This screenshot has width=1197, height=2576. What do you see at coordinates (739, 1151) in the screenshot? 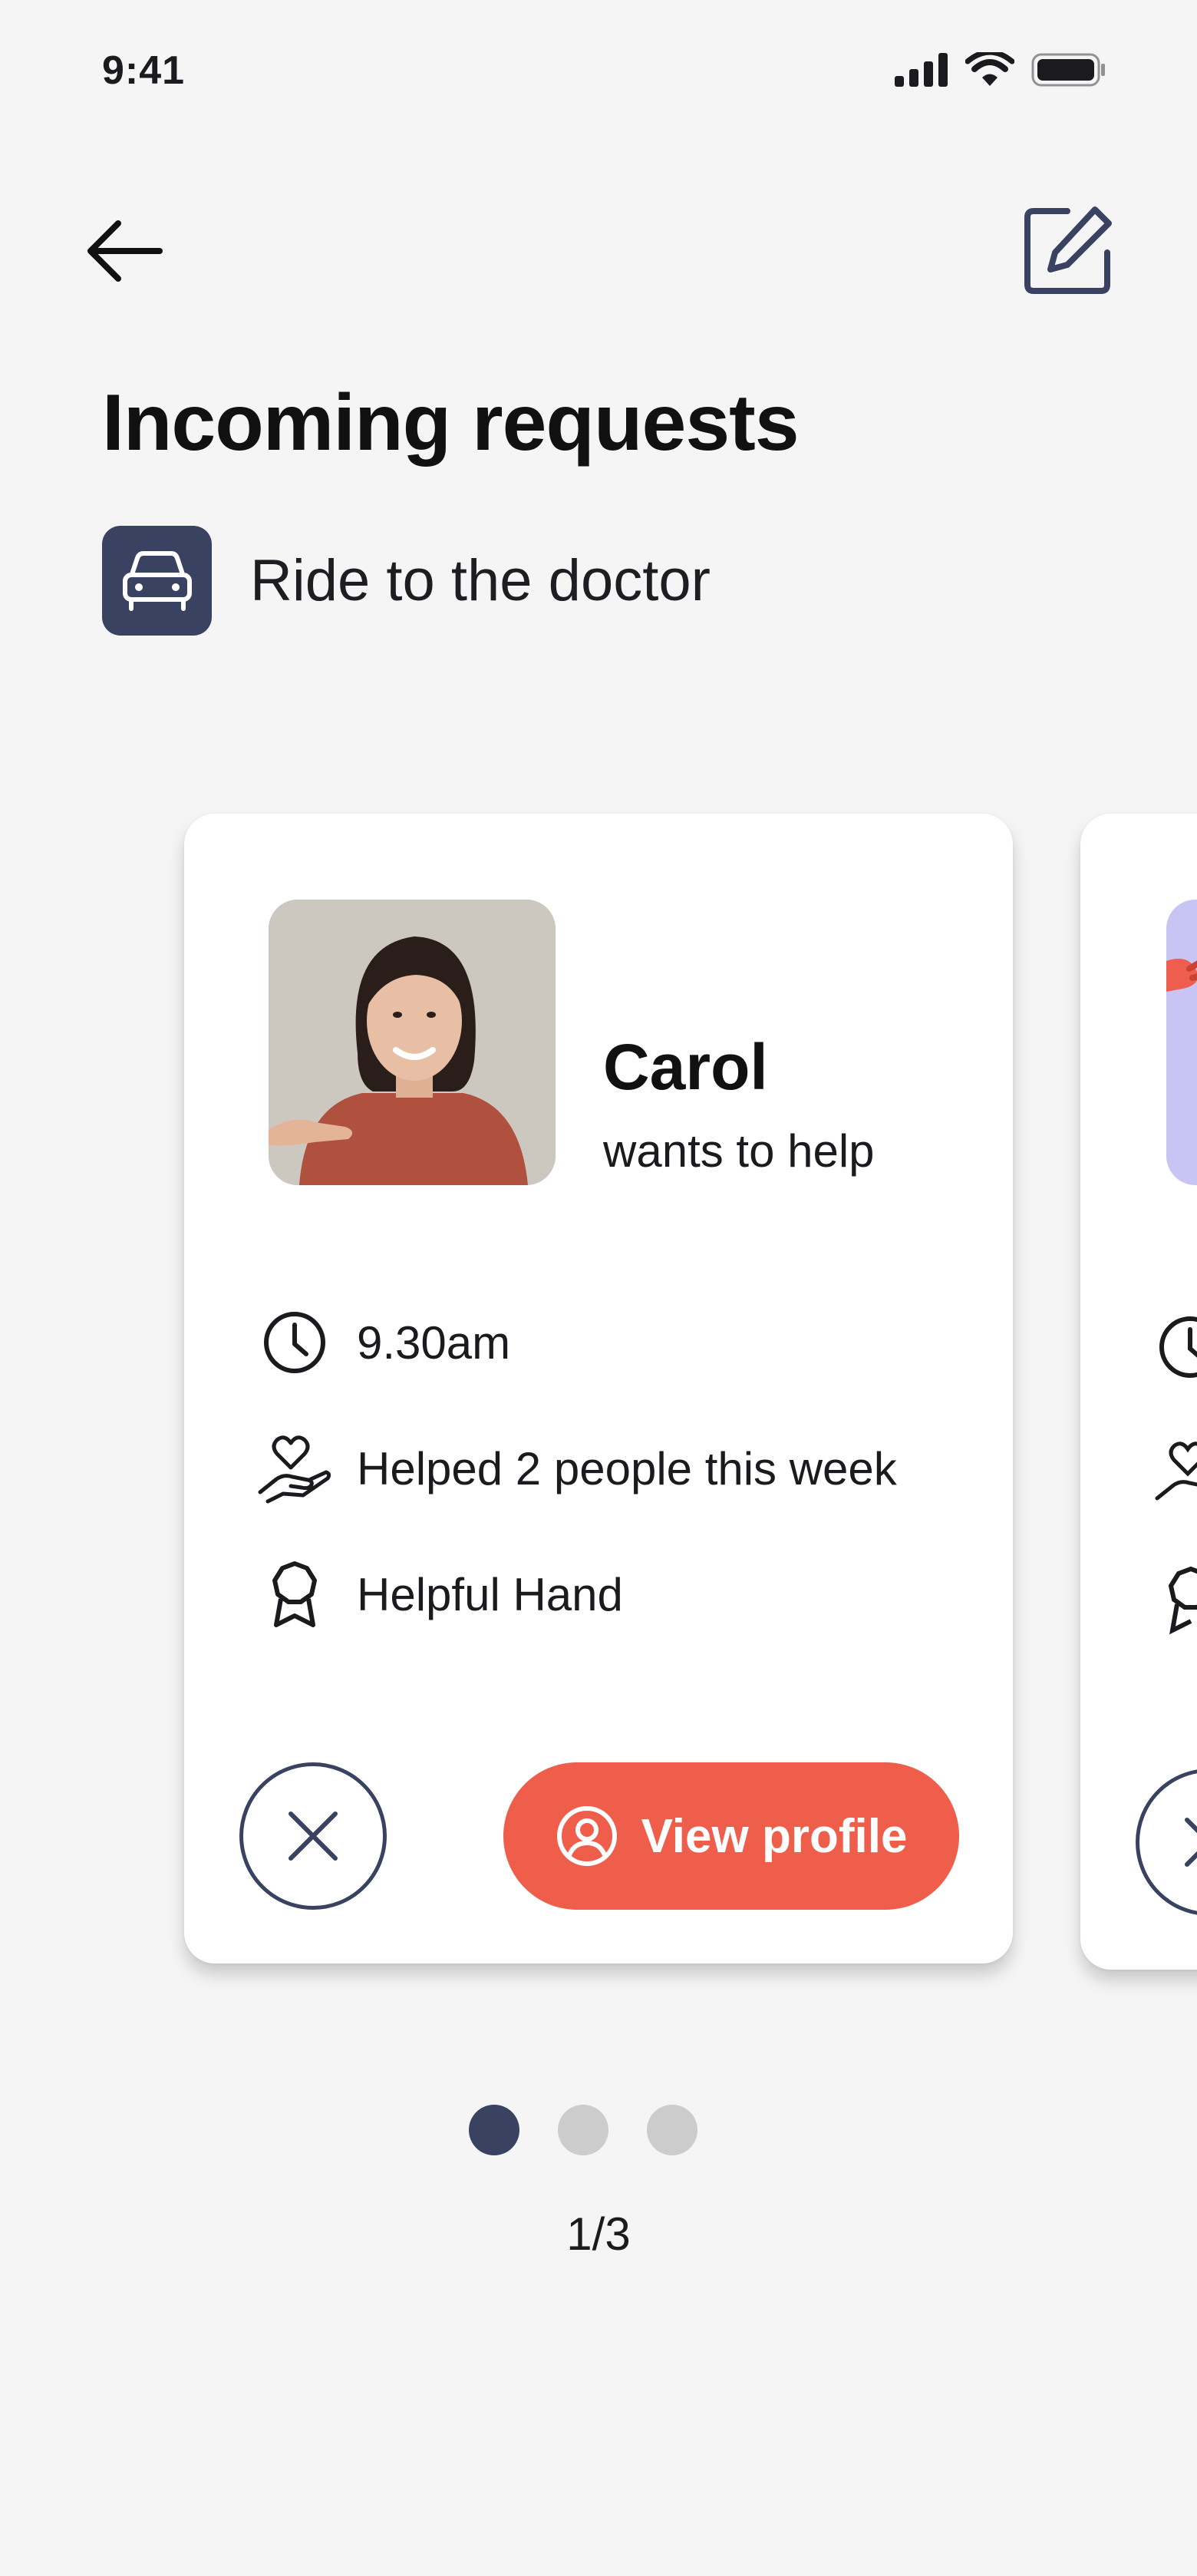
I see `helper-subtitle: wants to help` at bounding box center [739, 1151].